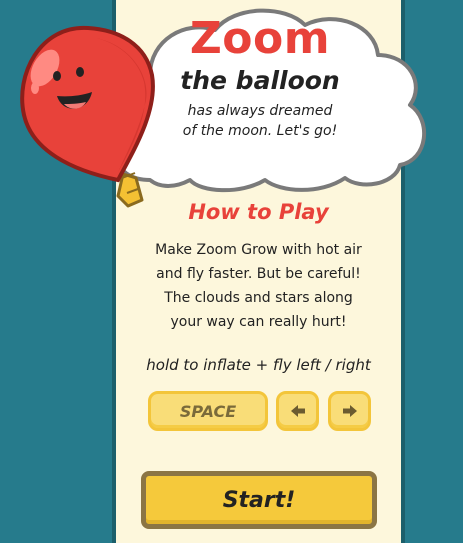 The width and height of the screenshot is (463, 543). Describe the element at coordinates (260, 38) in the screenshot. I see `game-title: Zoom` at that location.